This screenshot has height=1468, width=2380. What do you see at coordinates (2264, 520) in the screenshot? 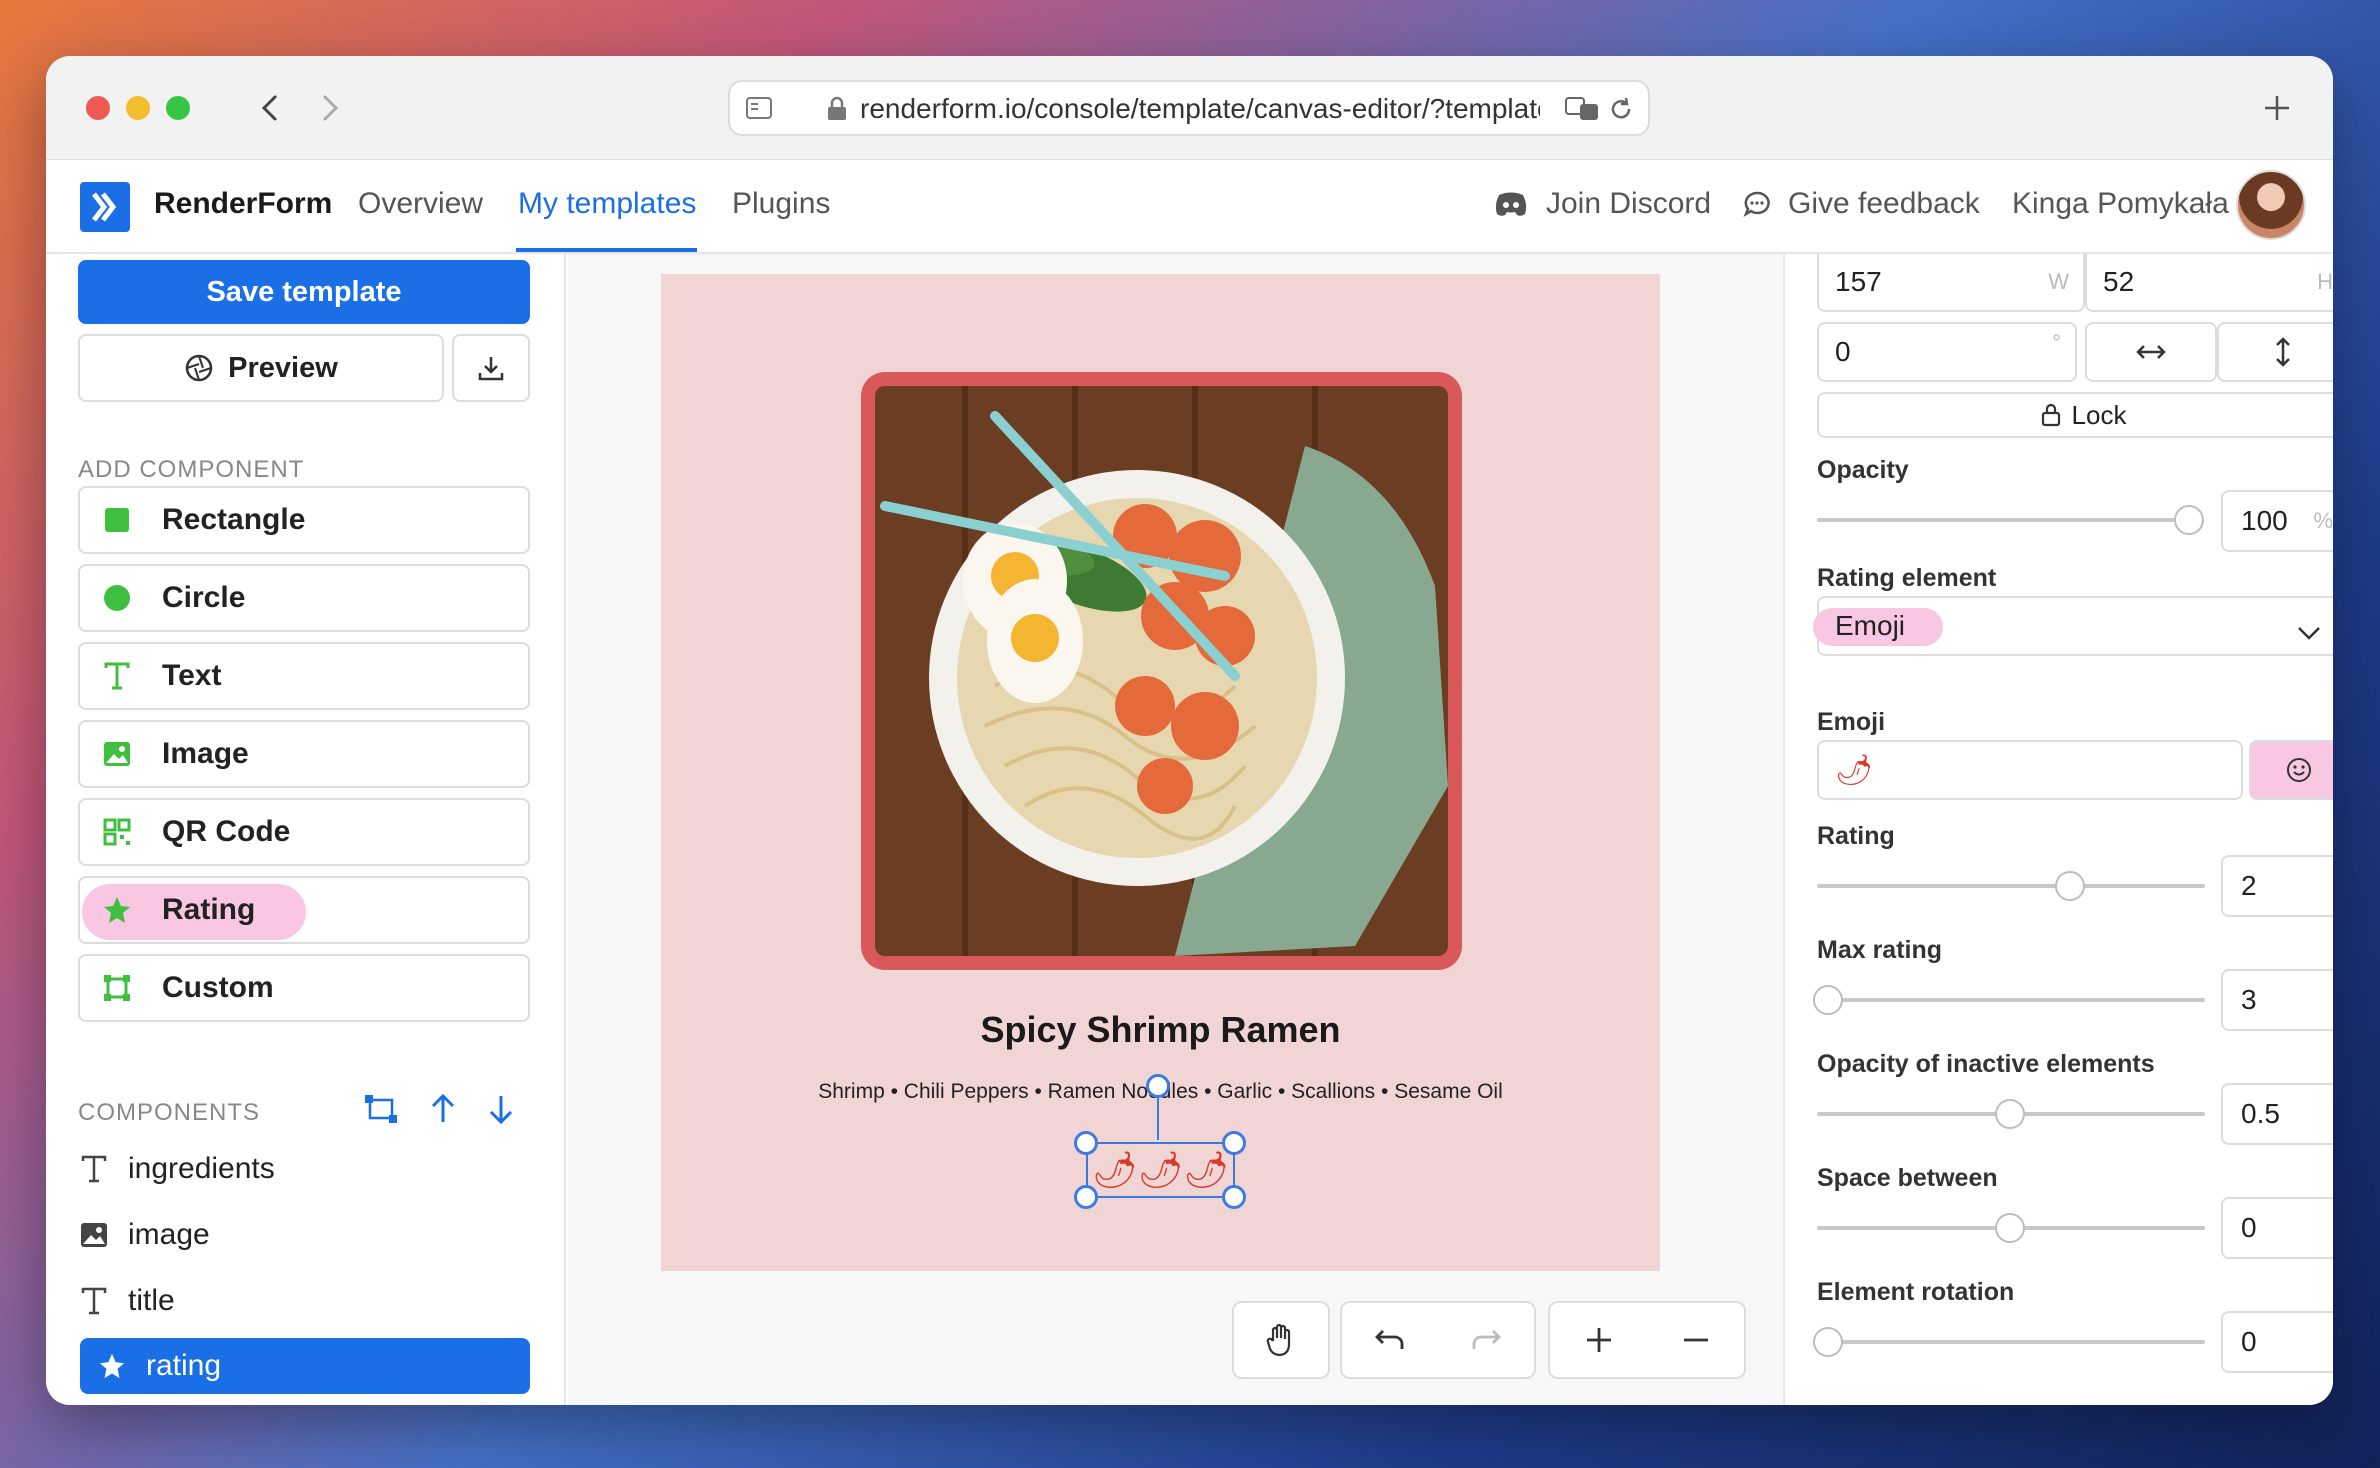
I see `opacity-value: 100` at bounding box center [2264, 520].